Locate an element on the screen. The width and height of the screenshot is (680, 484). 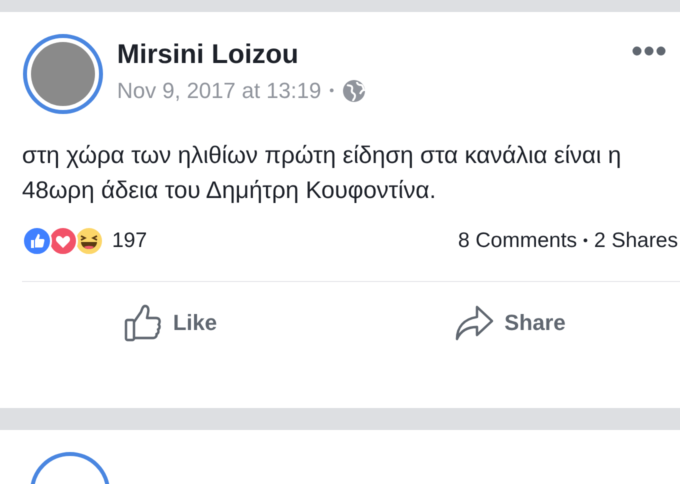
photo-placeholder is located at coordinates (63, 74).